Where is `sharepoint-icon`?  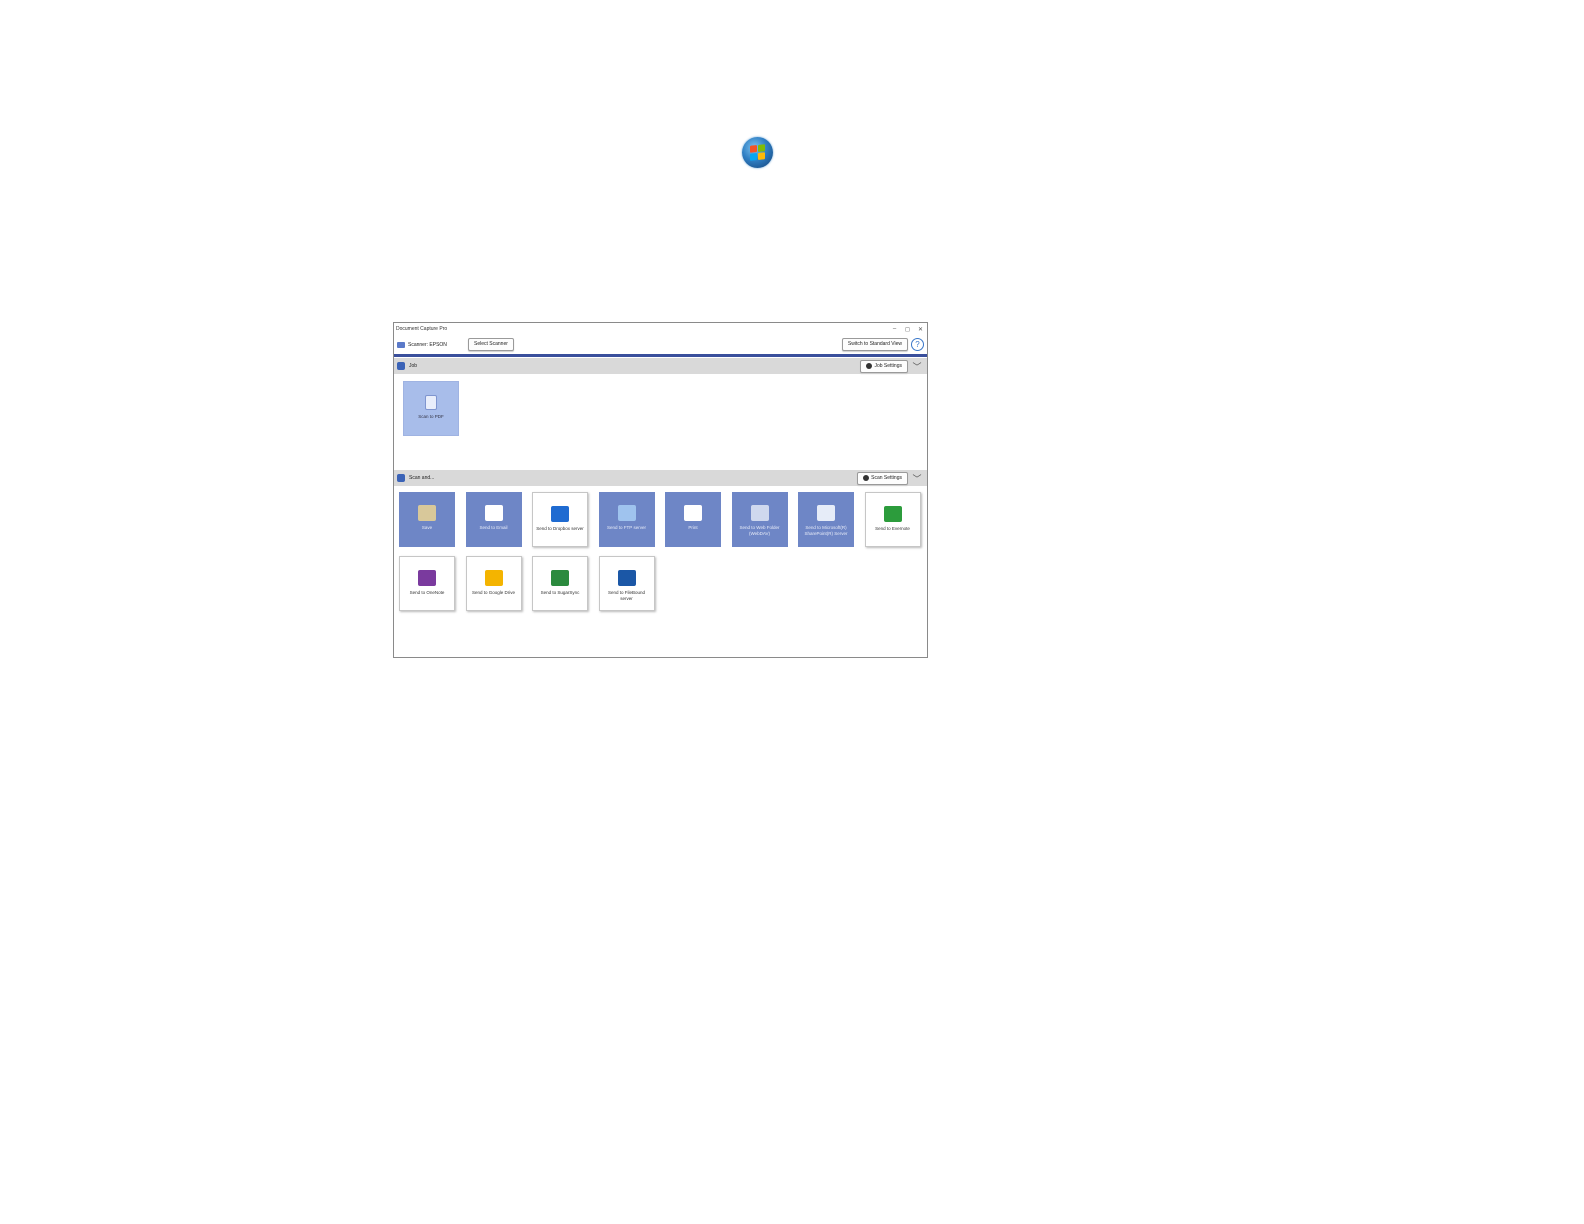 sharepoint-icon is located at coordinates (826, 513).